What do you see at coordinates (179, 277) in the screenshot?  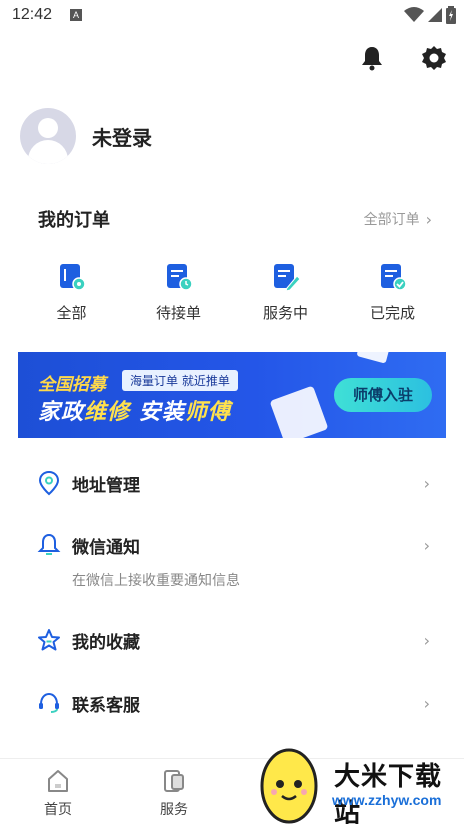 I see `order-pending-icon` at bounding box center [179, 277].